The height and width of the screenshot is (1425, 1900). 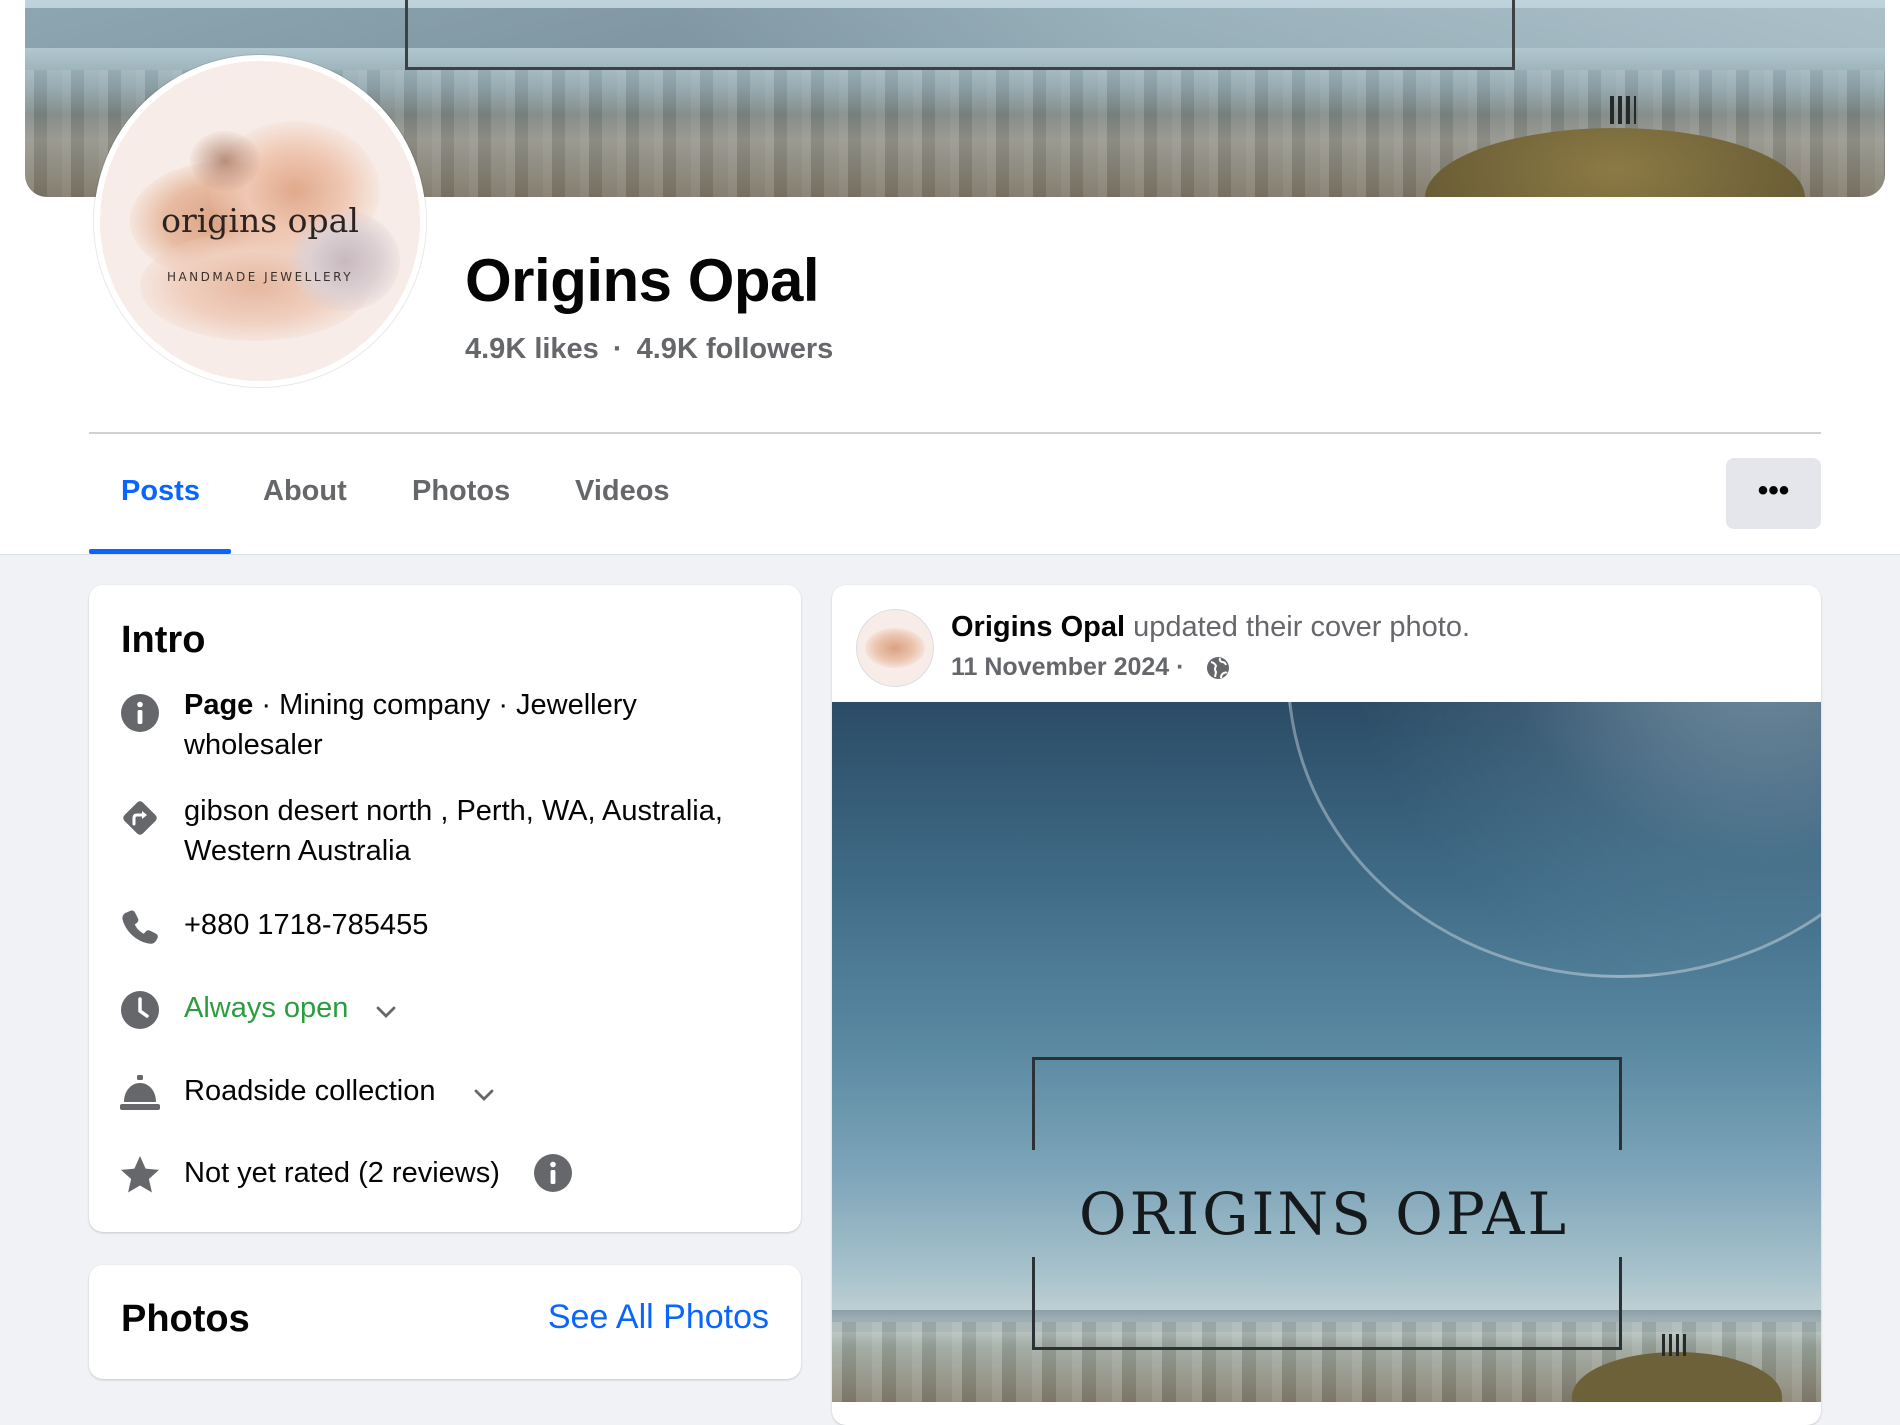 What do you see at coordinates (622, 491) in the screenshot?
I see `tab-videos: Videos` at bounding box center [622, 491].